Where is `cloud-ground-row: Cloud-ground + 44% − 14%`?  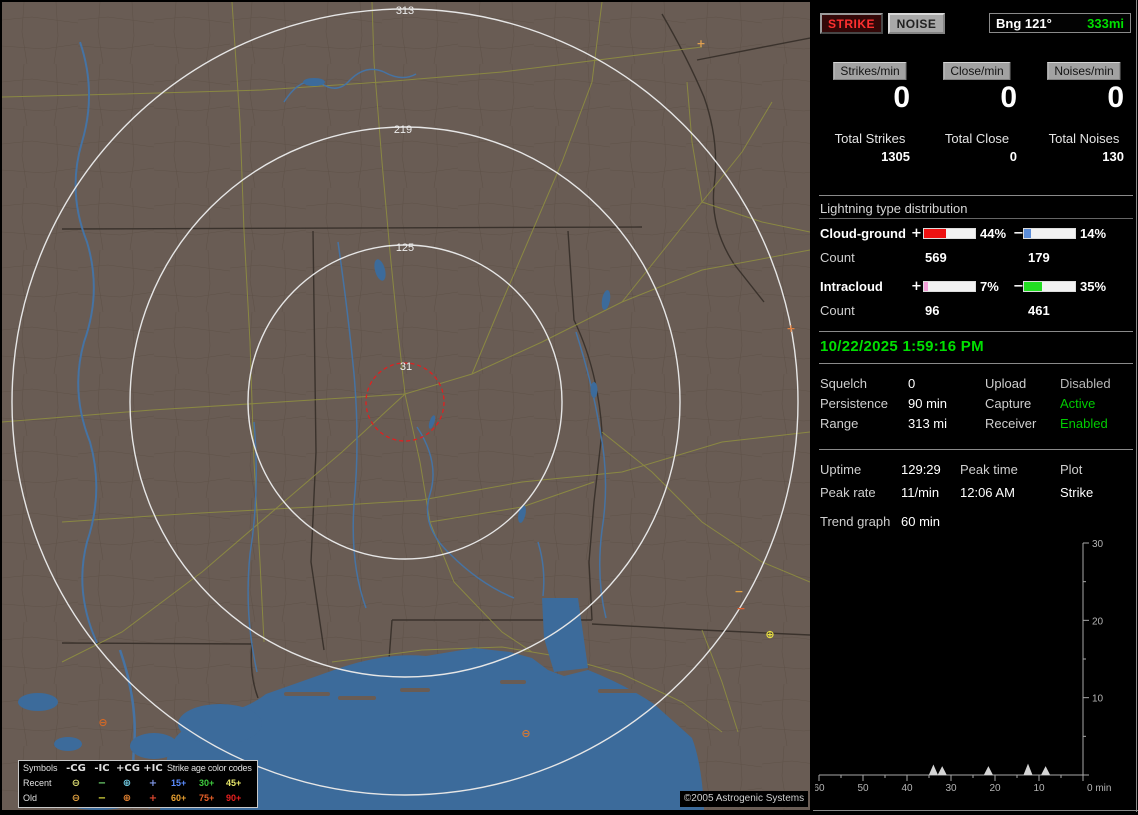 cloud-ground-row: Cloud-ground + 44% − 14% is located at coordinates (976, 234).